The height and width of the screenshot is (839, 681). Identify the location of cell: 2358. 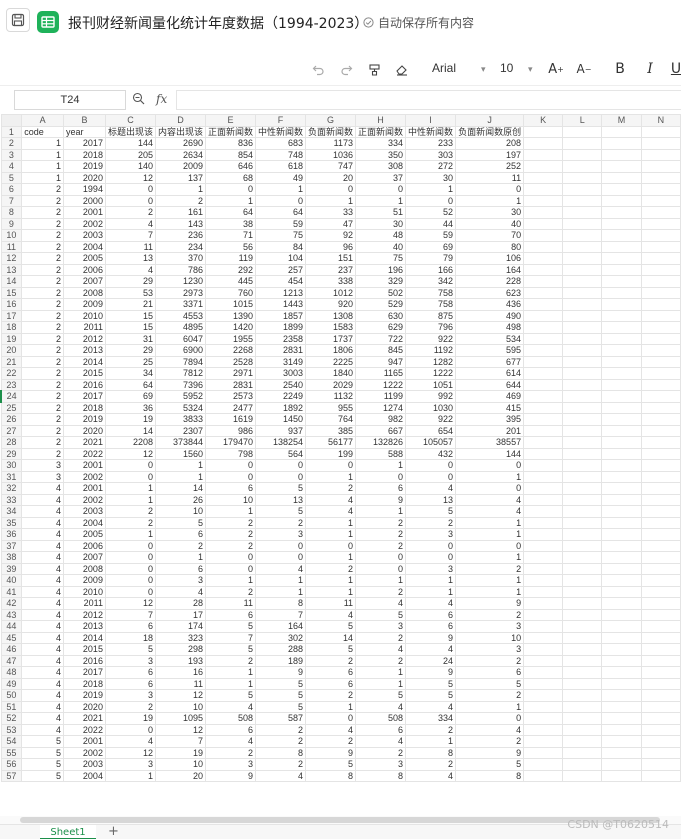
(280, 338).